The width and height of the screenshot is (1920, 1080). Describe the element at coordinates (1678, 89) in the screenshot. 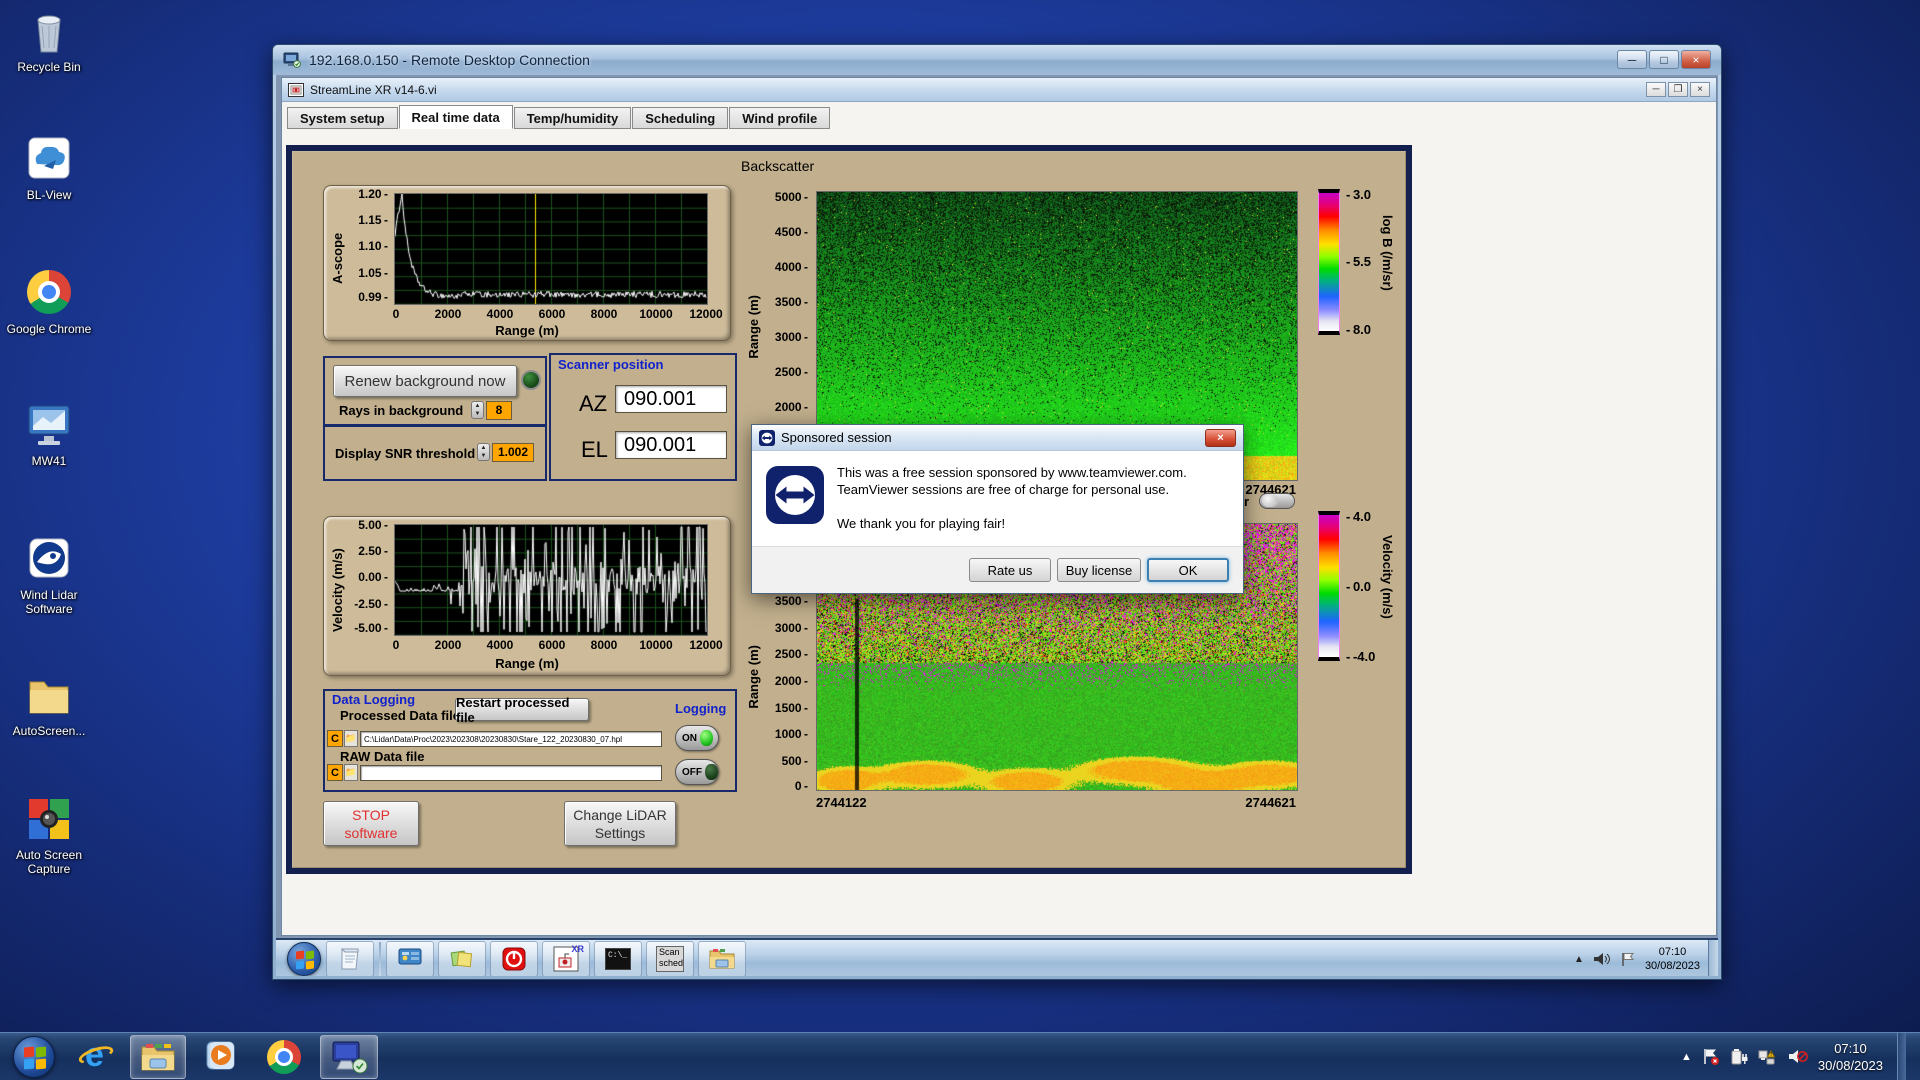

I see `app-restore-button: ❐` at that location.